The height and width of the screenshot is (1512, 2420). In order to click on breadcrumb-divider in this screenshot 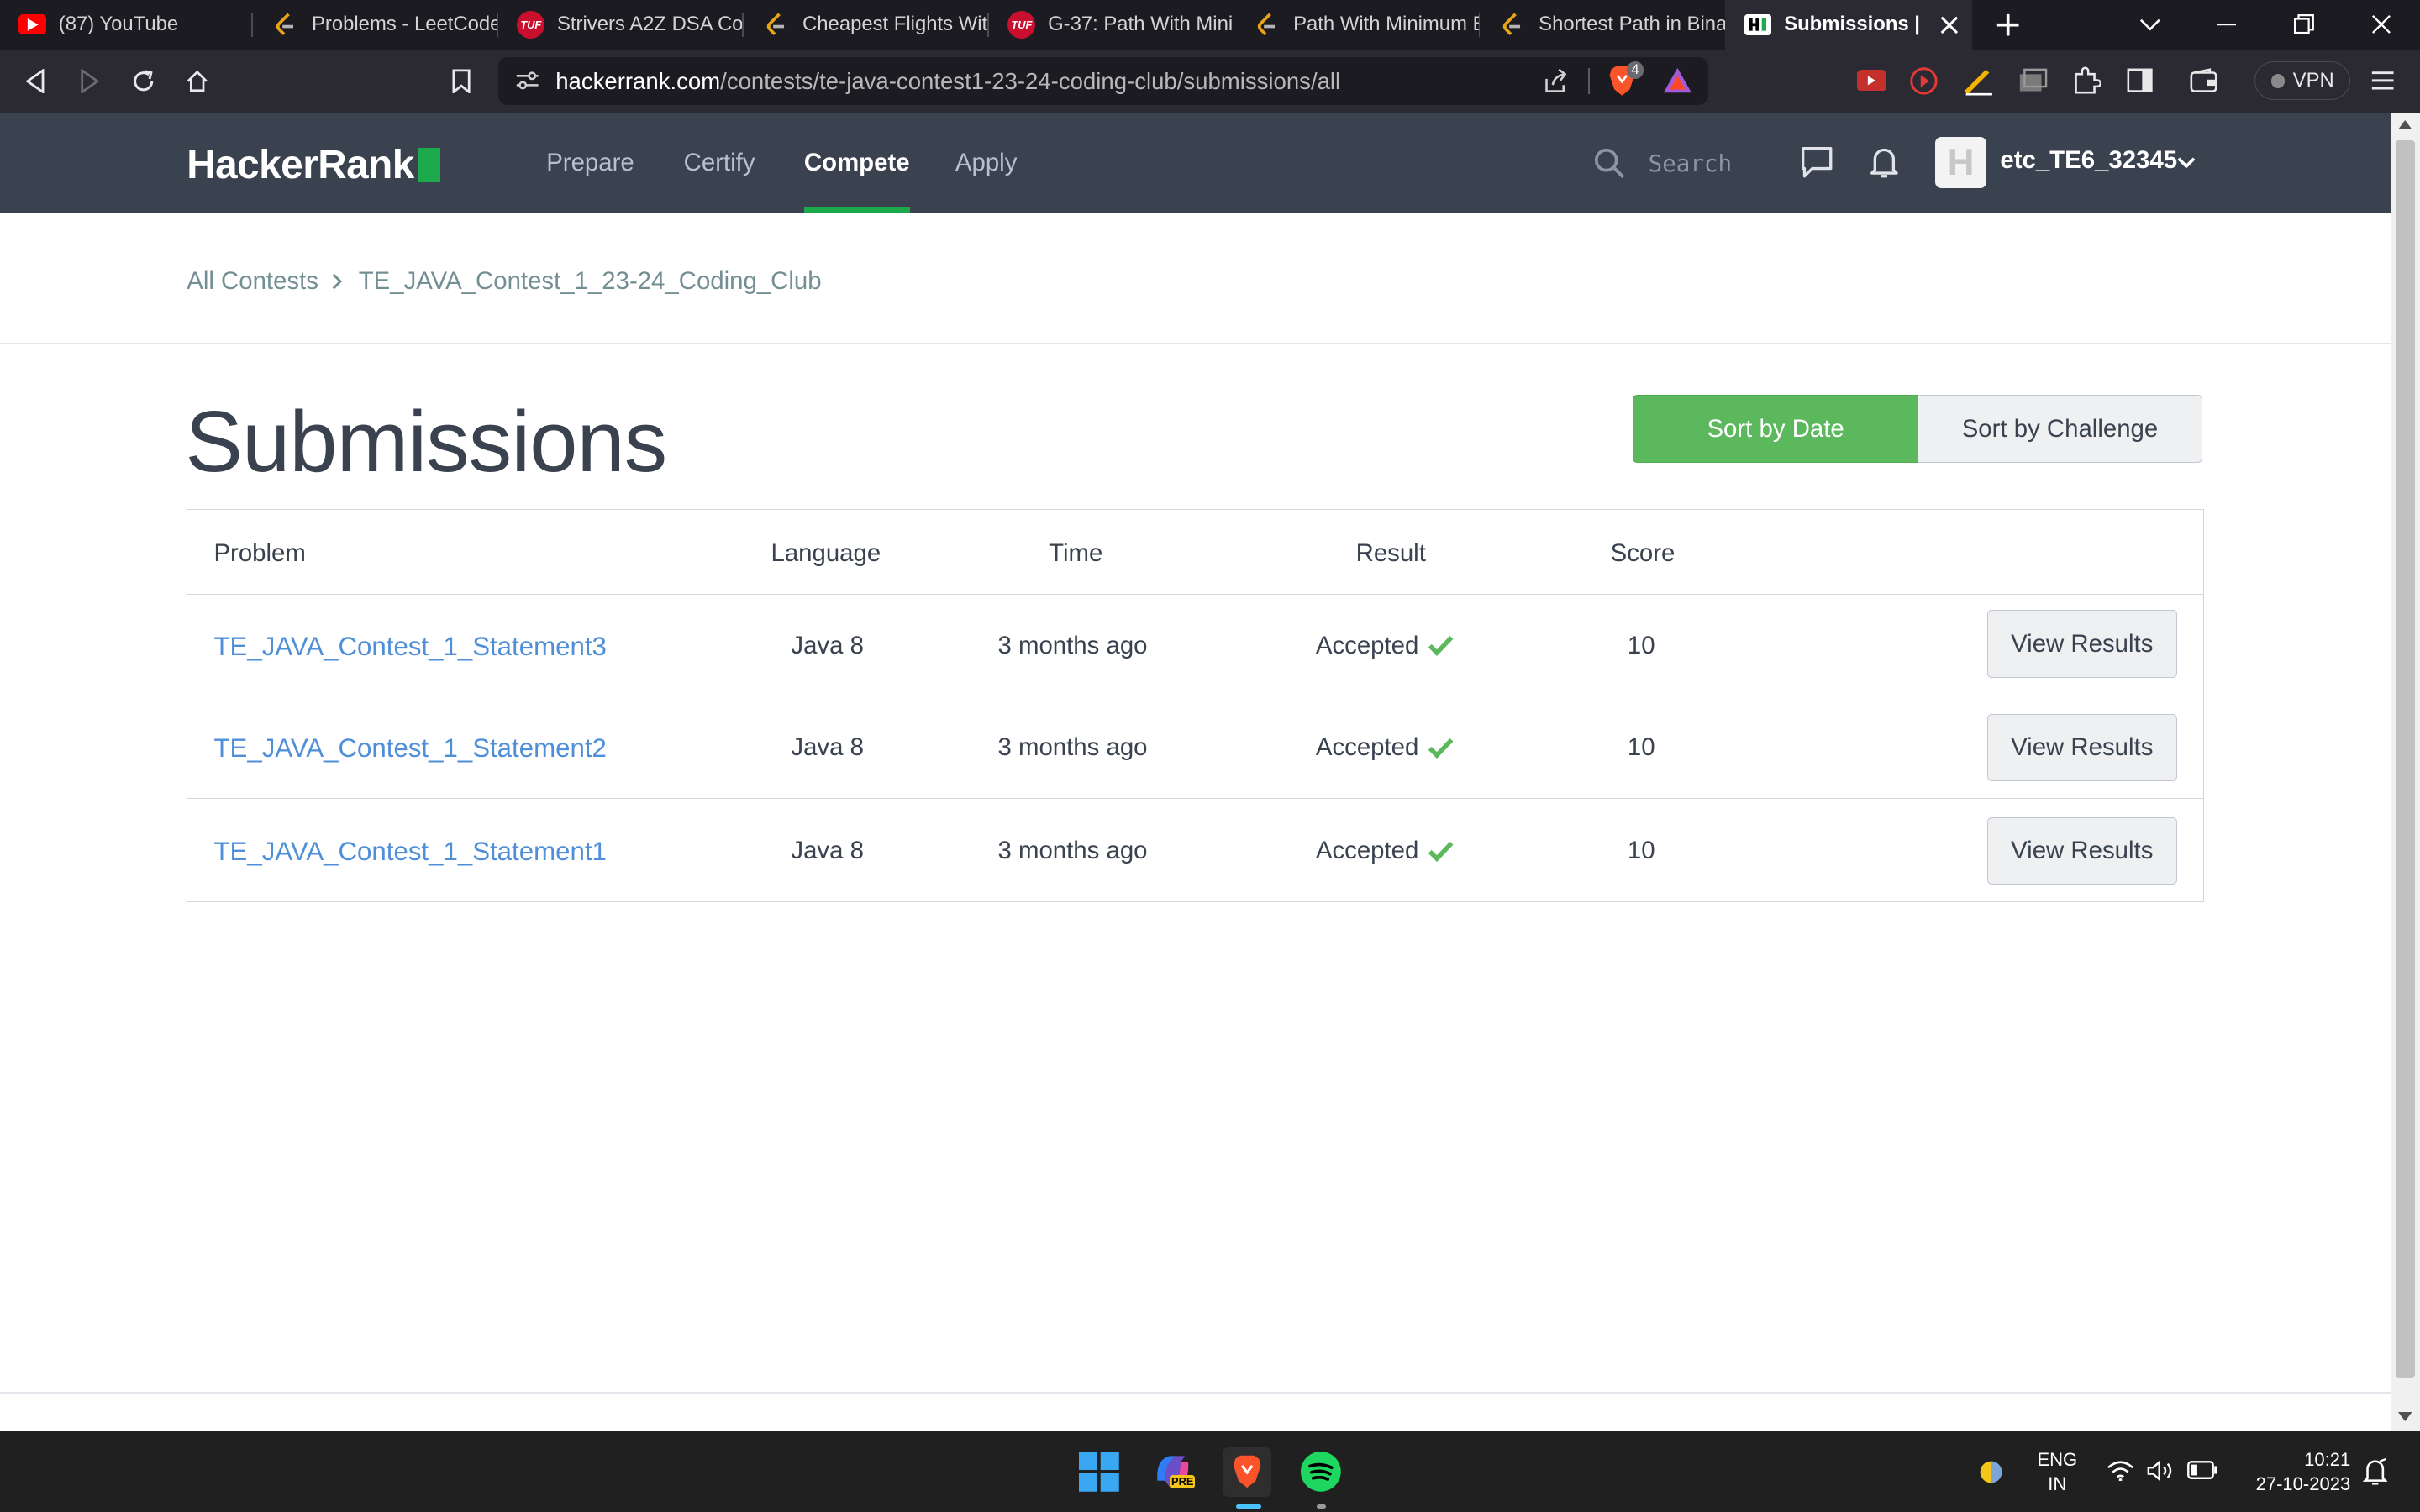, I will do `click(1195, 343)`.